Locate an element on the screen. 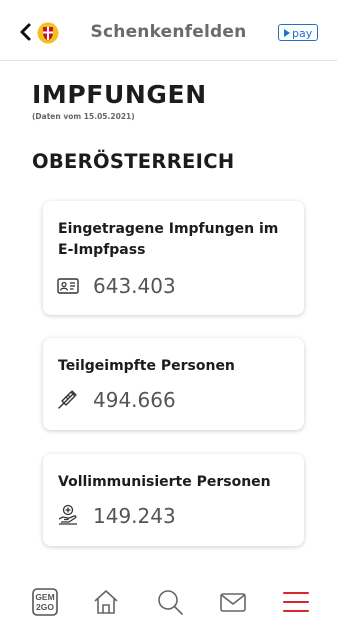  syringe-icon is located at coordinates (67, 399).